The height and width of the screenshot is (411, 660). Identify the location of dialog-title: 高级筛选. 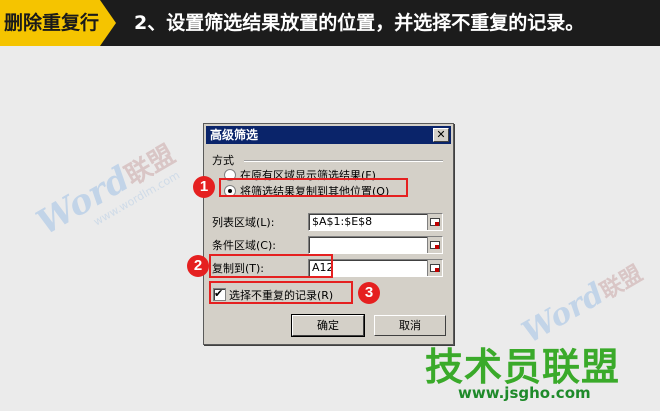
(234, 135).